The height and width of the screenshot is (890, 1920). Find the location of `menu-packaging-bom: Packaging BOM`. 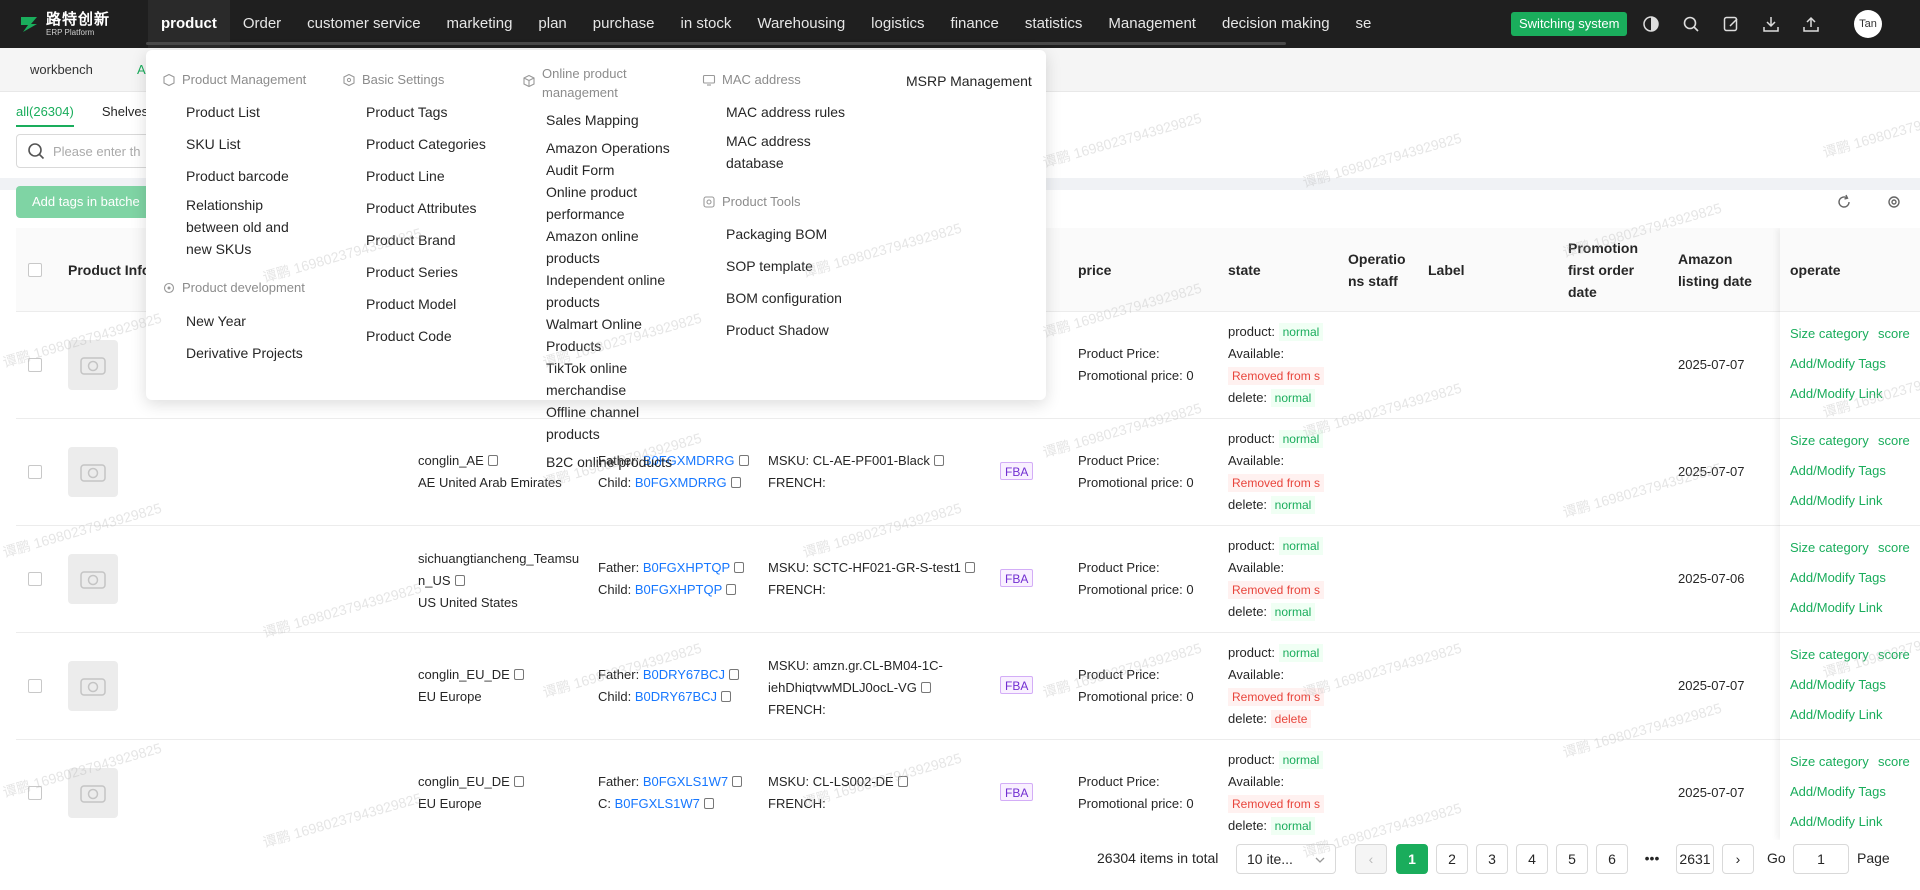

menu-packaging-bom: Packaging BOM is located at coordinates (776, 234).